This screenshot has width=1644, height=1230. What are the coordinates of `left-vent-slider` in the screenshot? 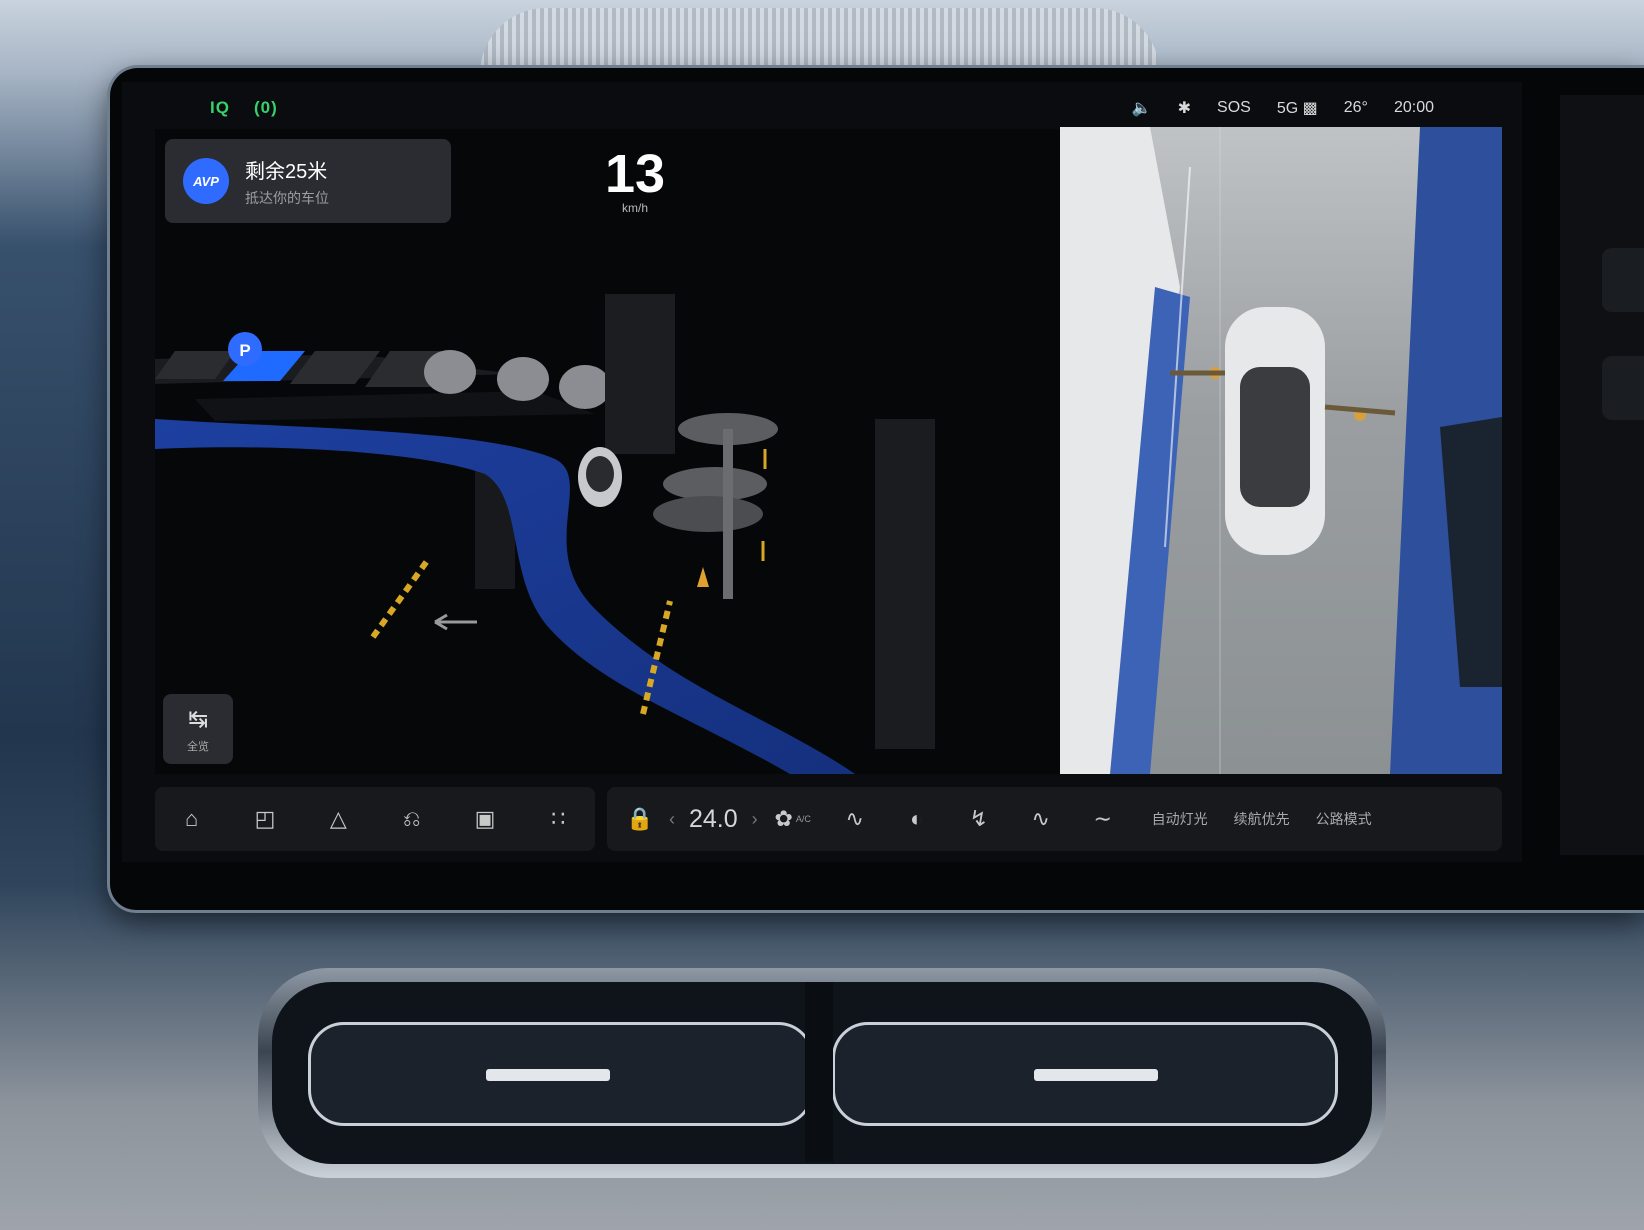 It's located at (548, 1075).